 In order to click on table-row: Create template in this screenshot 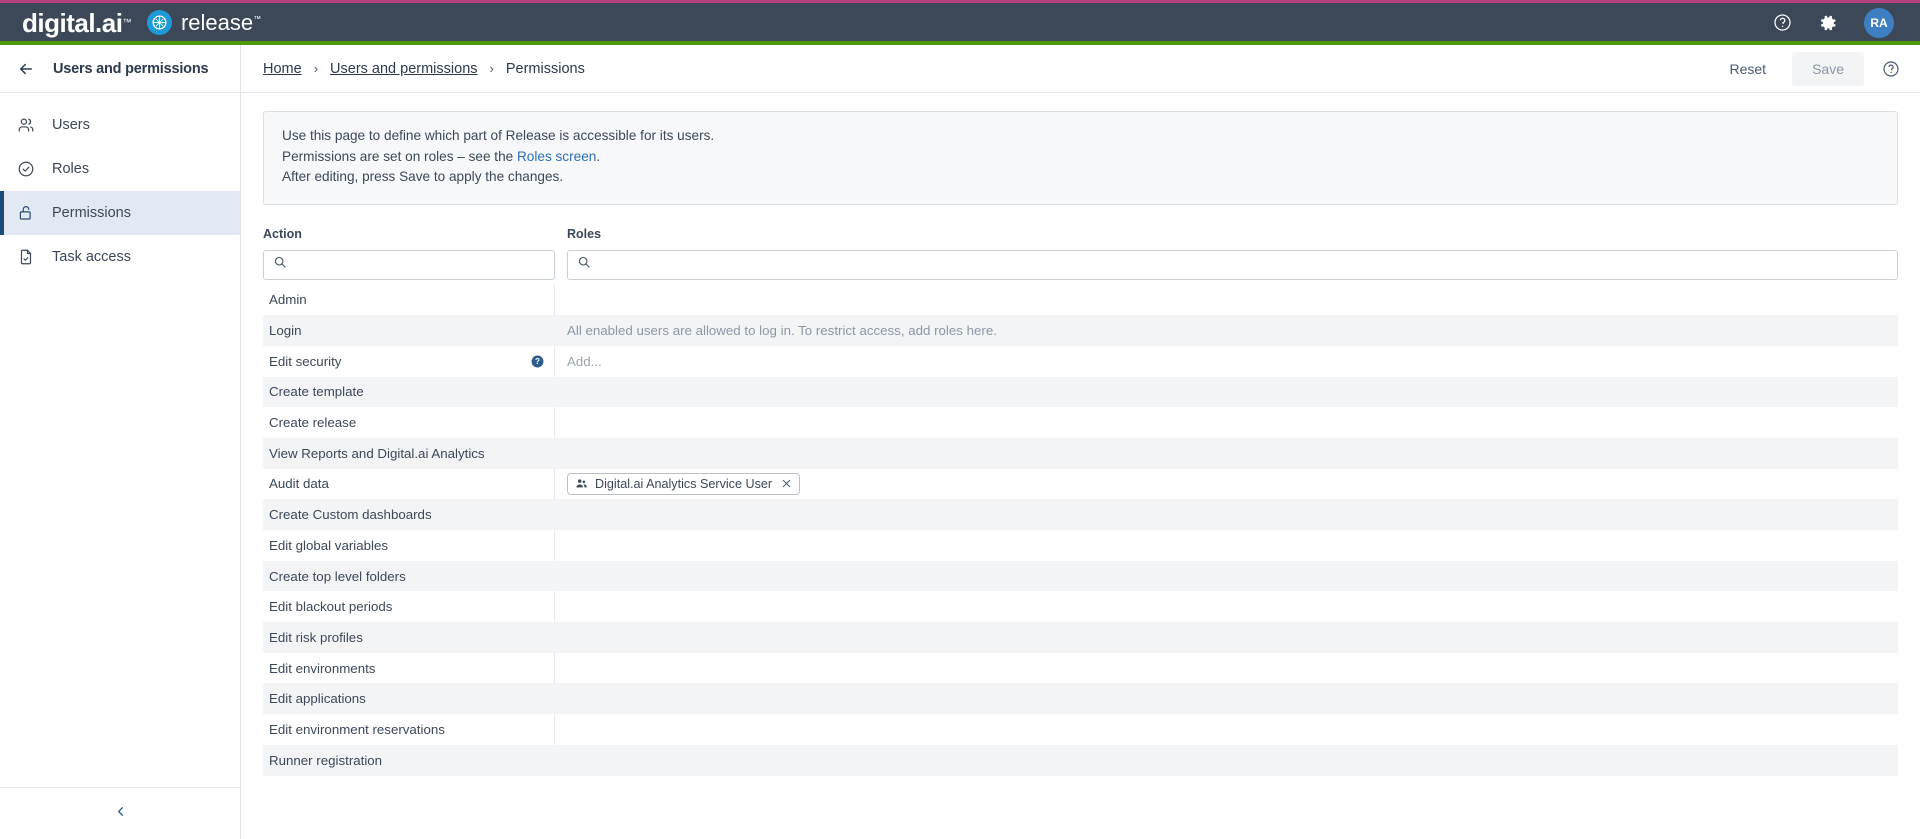, I will do `click(1080, 392)`.